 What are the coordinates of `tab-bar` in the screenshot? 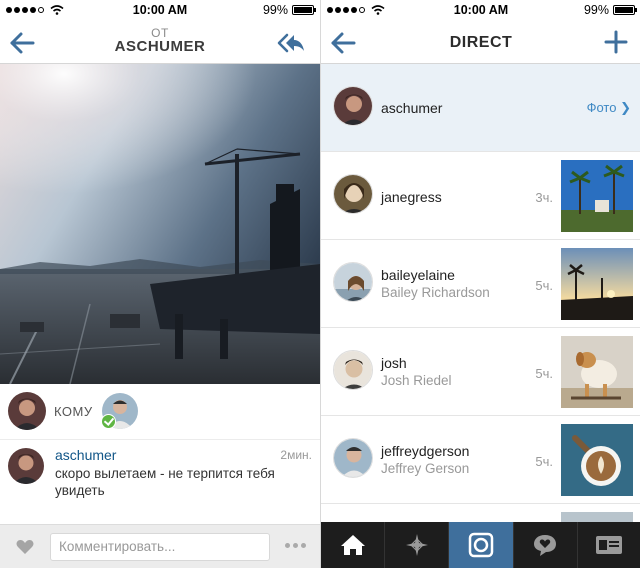 It's located at (480, 545).